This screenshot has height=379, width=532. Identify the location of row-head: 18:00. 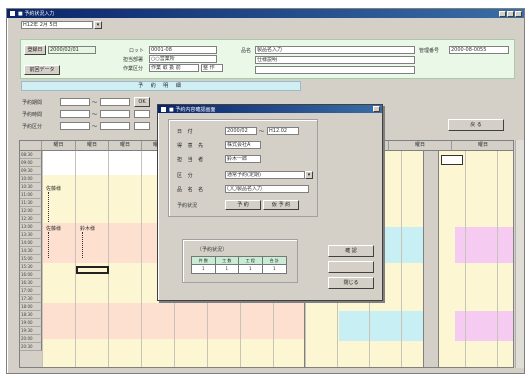
(31, 307).